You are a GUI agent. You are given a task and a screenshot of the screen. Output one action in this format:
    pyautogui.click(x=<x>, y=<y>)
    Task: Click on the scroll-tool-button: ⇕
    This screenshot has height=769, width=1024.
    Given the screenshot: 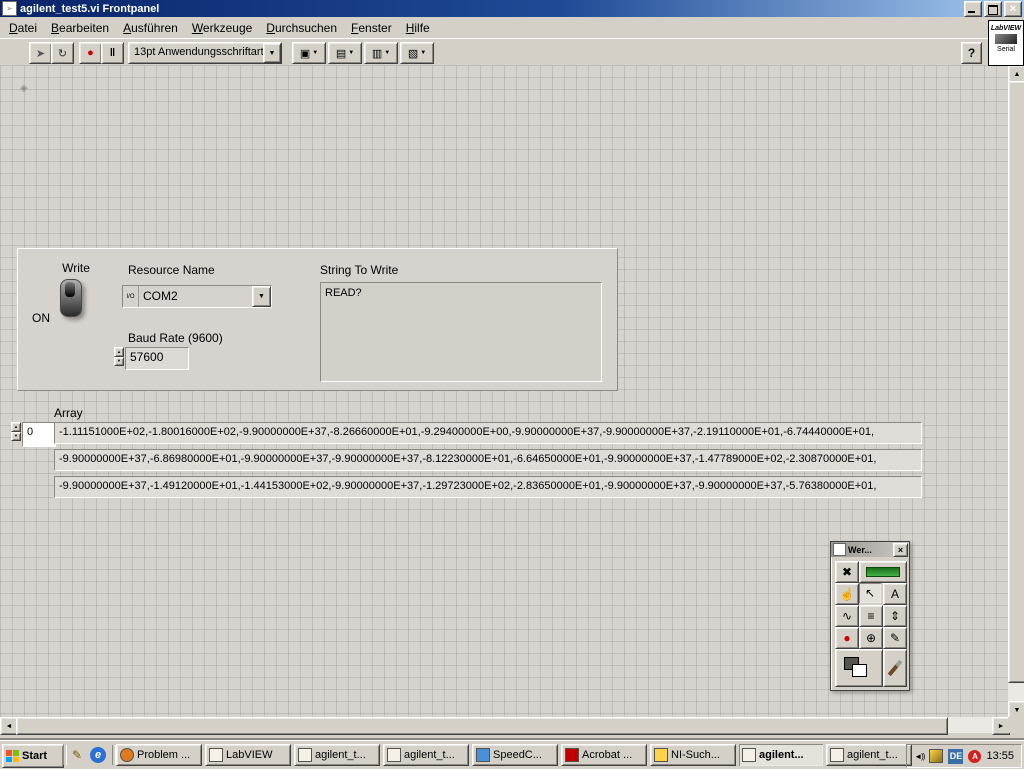 What is the action you would take?
    pyautogui.click(x=895, y=616)
    